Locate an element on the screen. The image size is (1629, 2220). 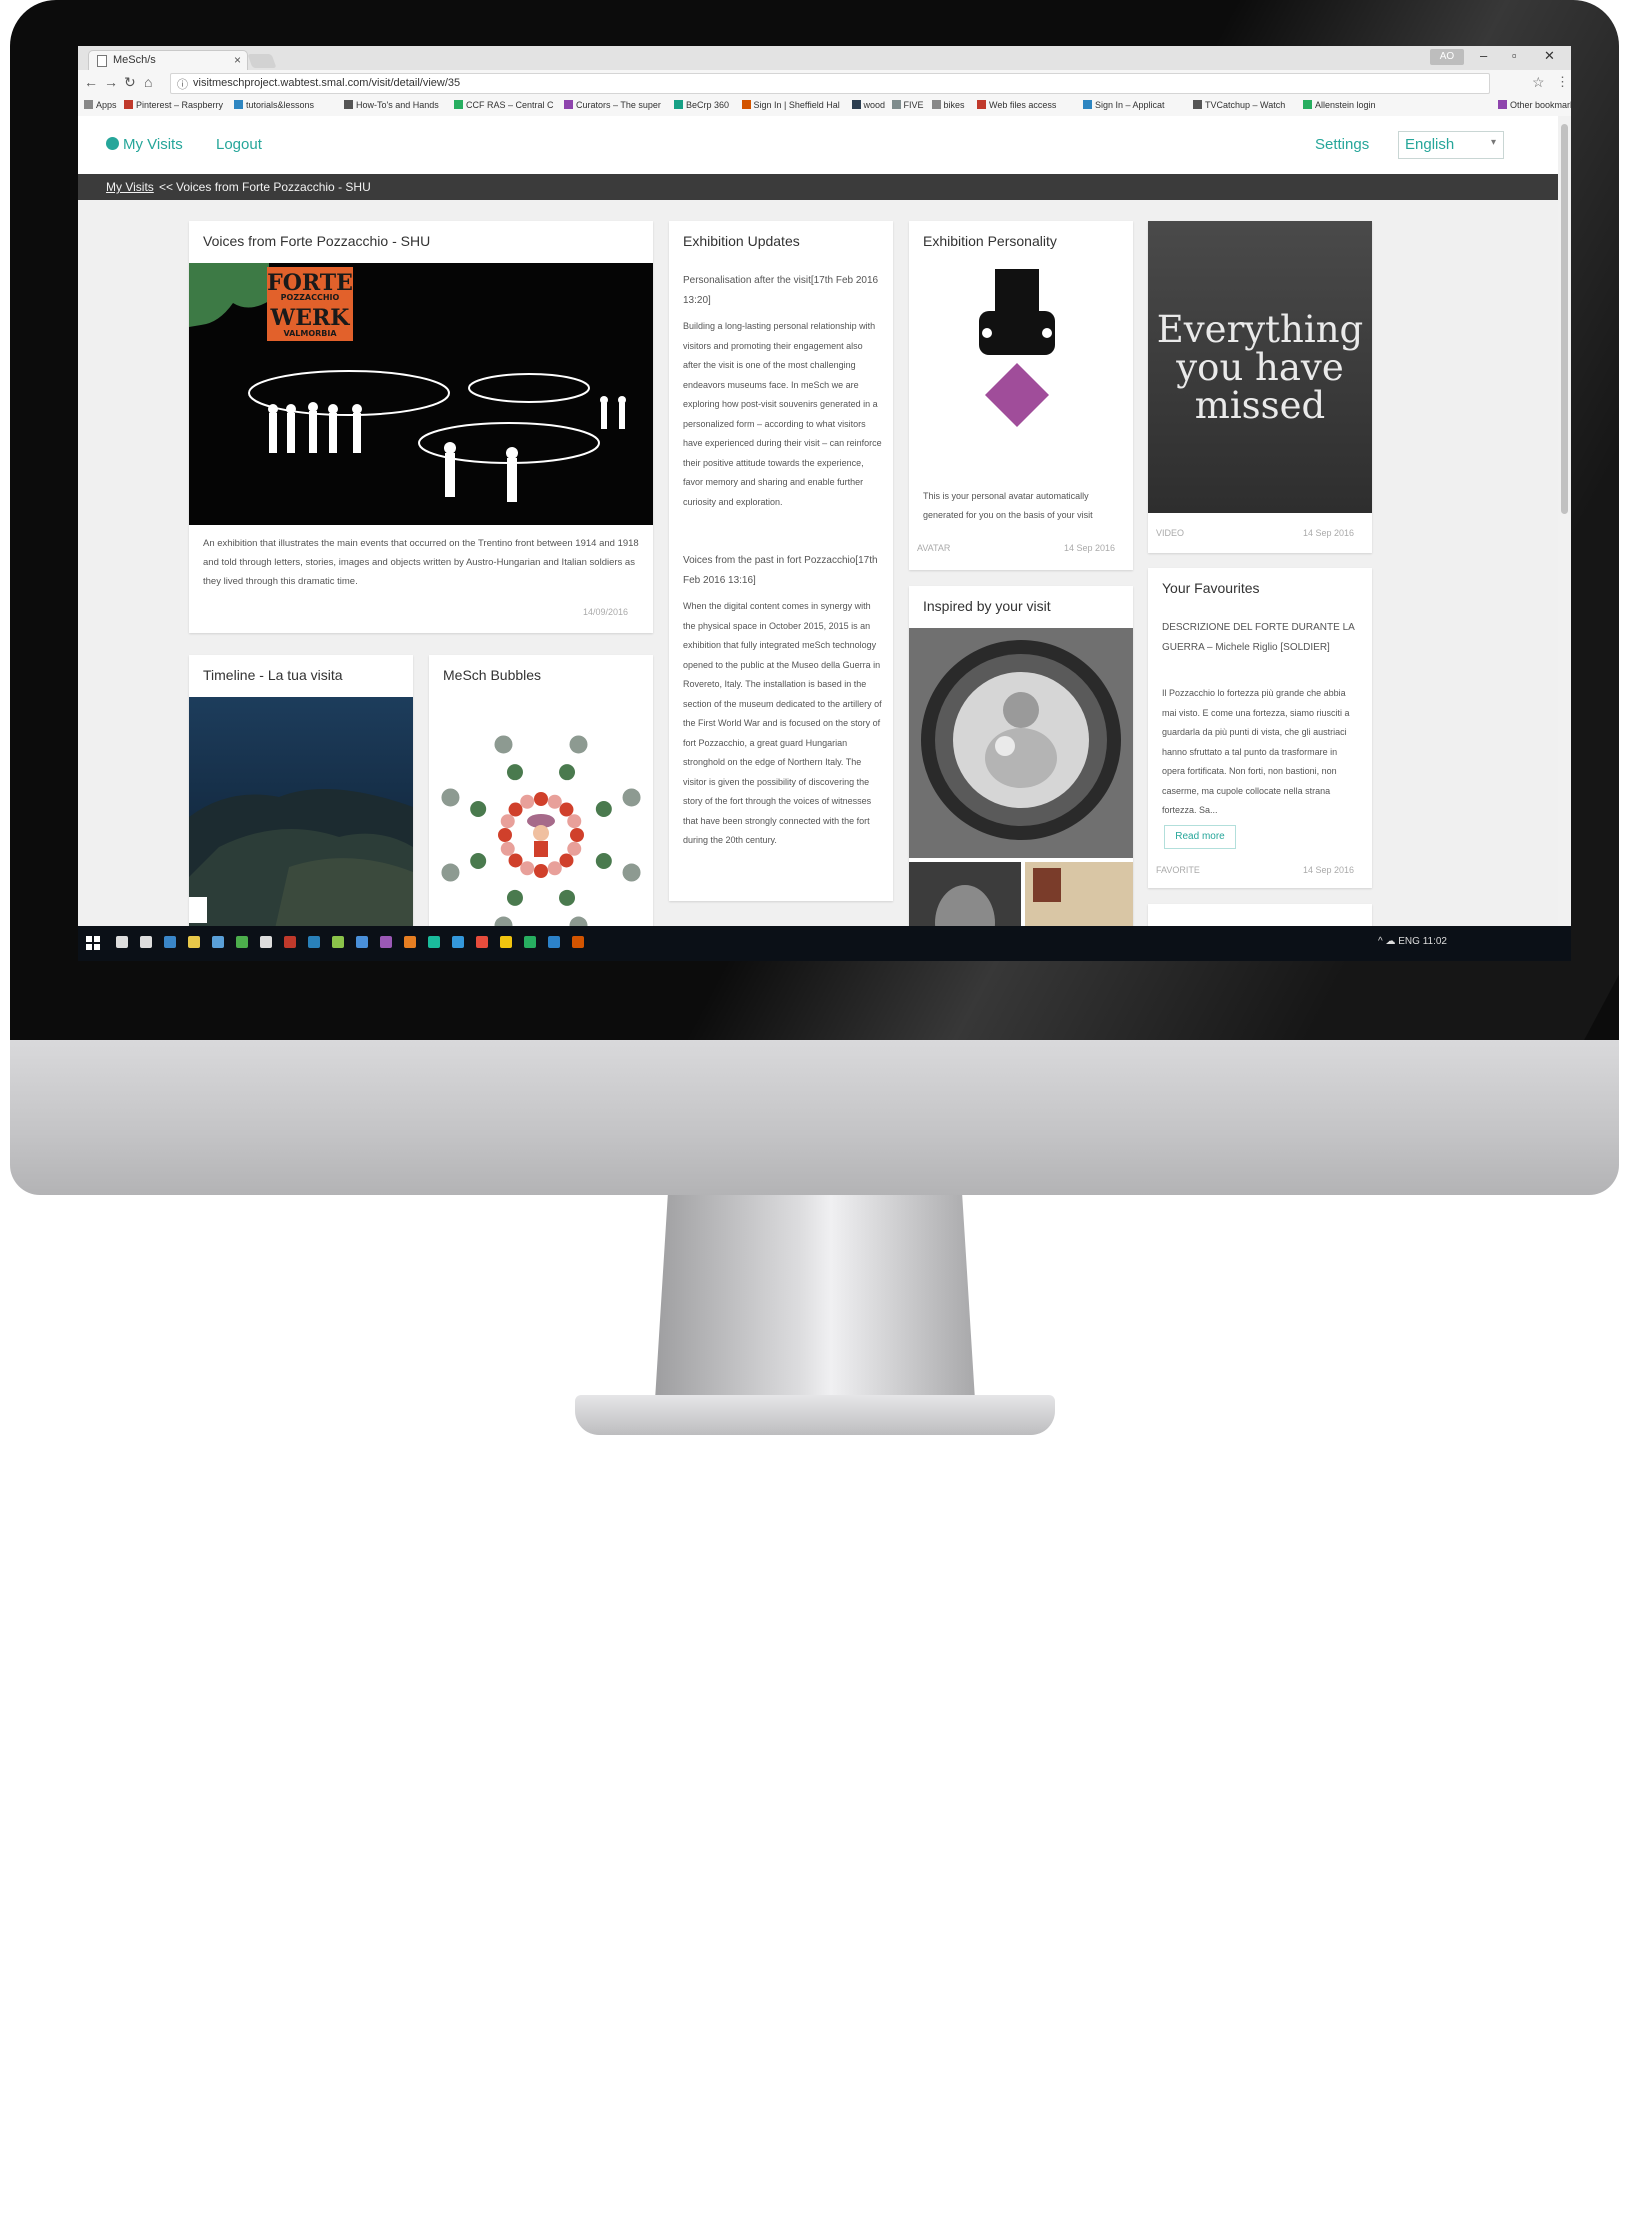
breadcrumb-my-visits-link: My Visits is located at coordinates (130, 187).